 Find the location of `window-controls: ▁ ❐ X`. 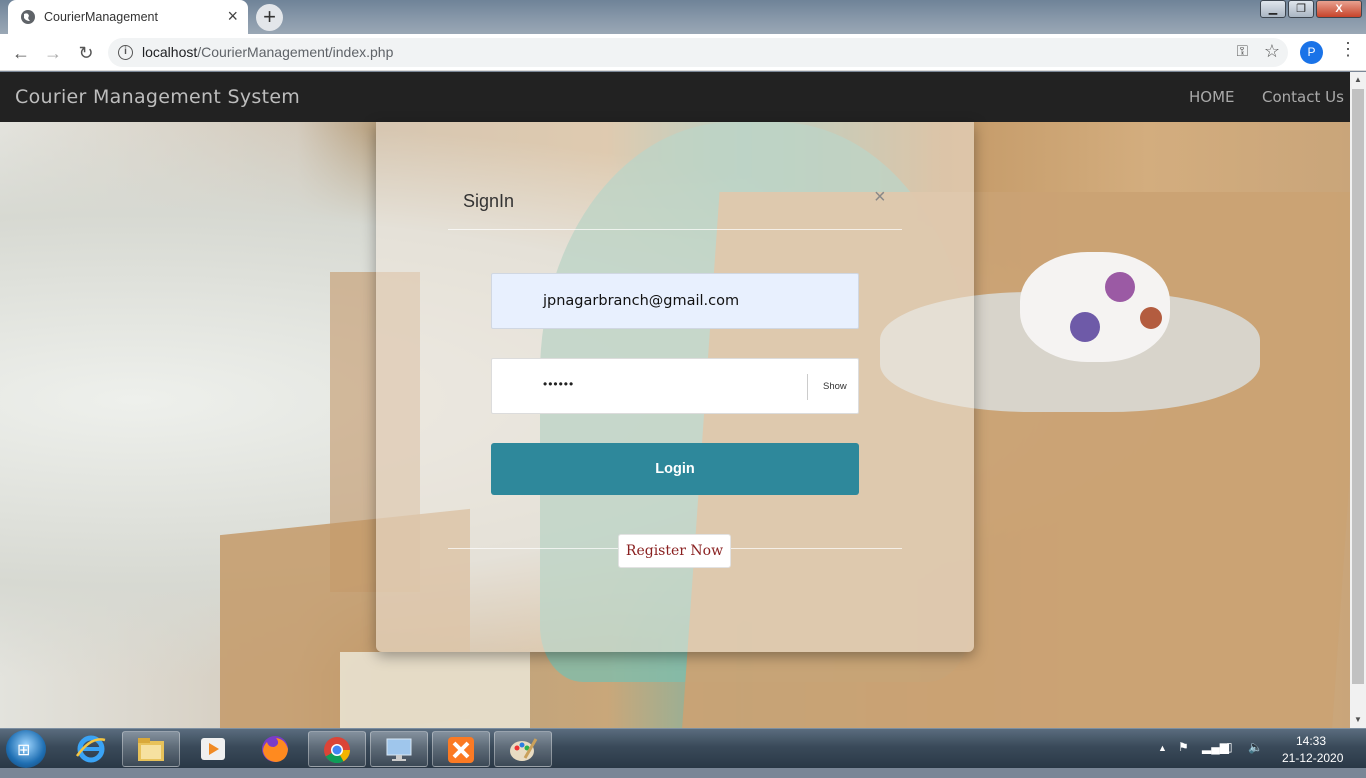

window-controls: ▁ ❐ X is located at coordinates (1310, 9).